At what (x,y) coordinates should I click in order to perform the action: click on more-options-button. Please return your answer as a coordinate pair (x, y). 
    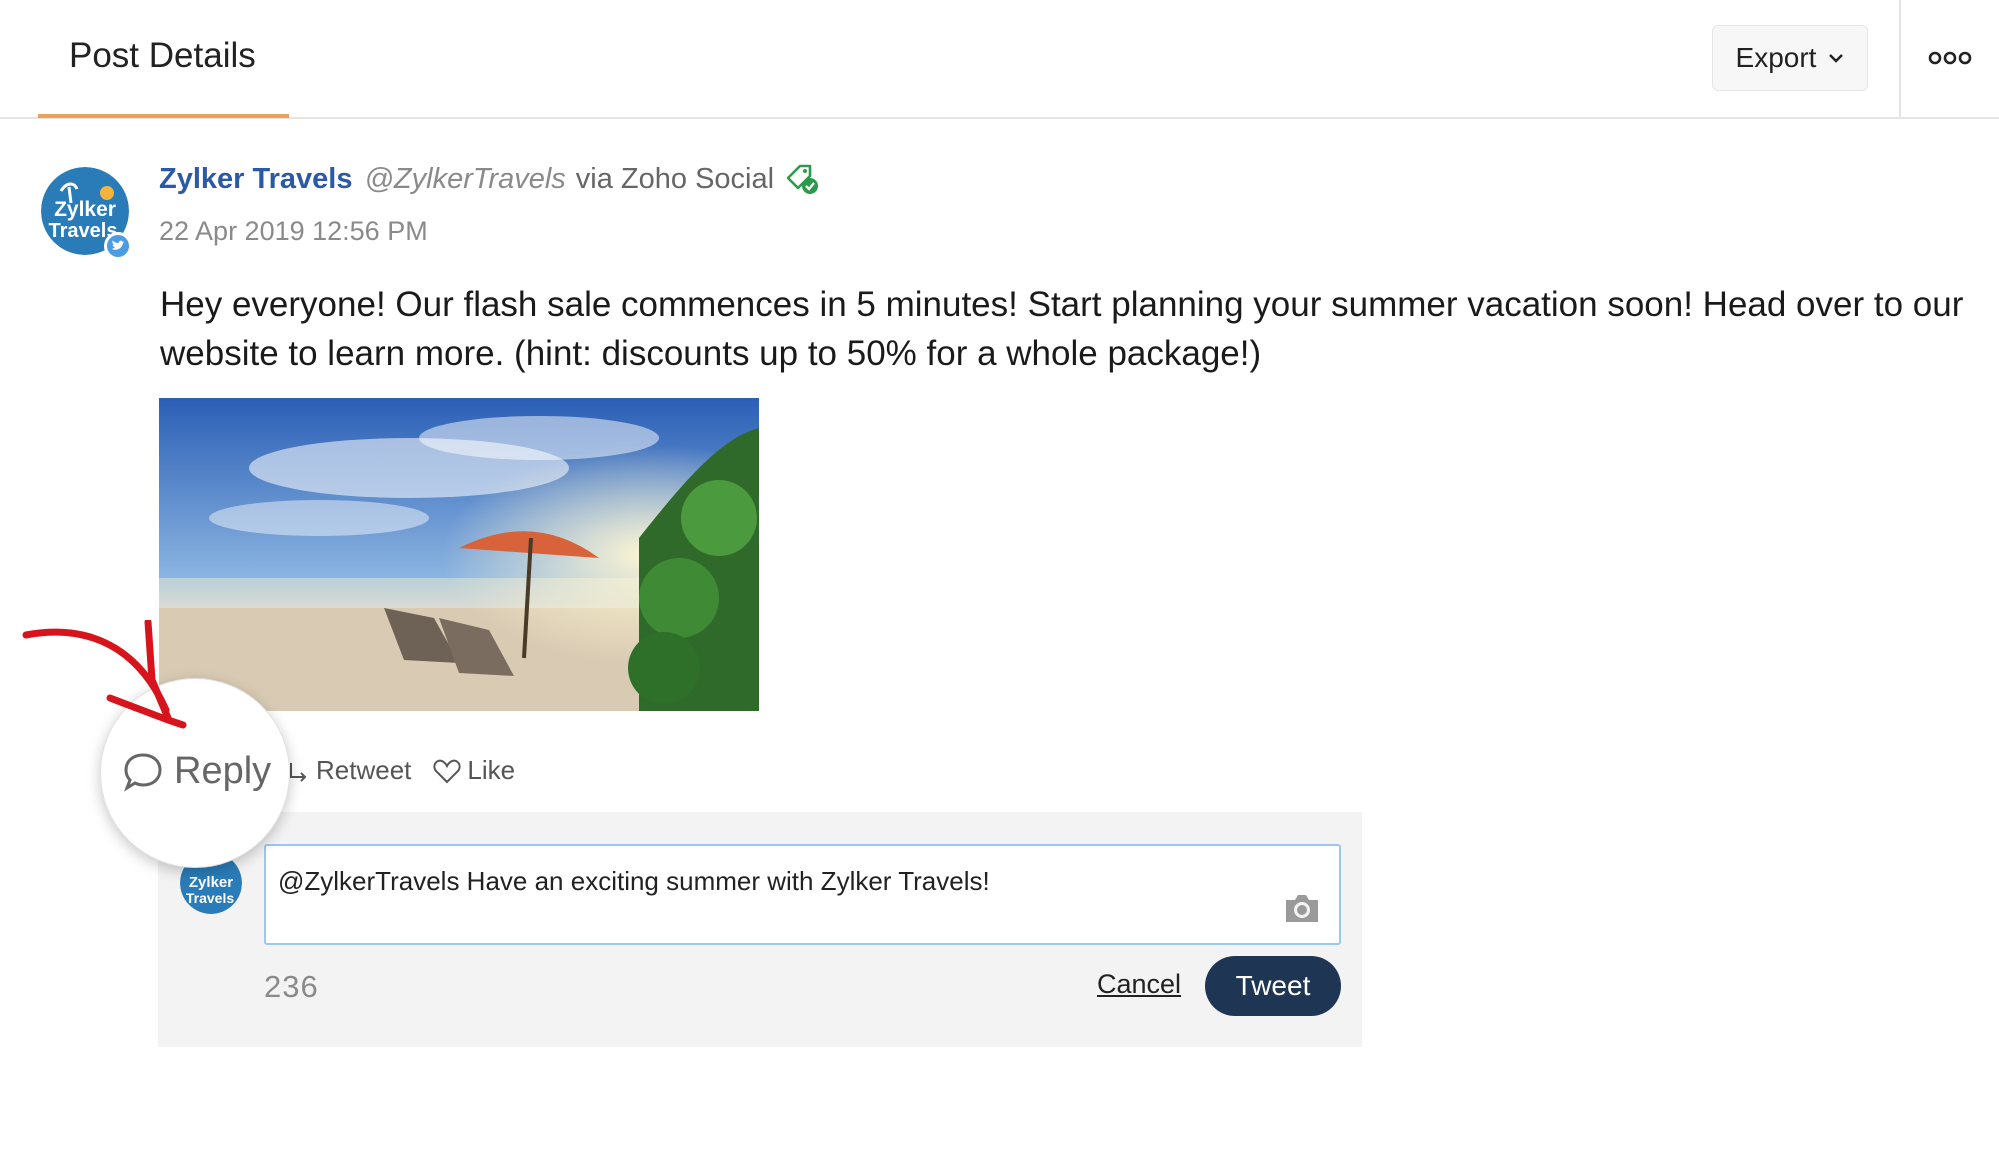
    Looking at the image, I should click on (1950, 58).